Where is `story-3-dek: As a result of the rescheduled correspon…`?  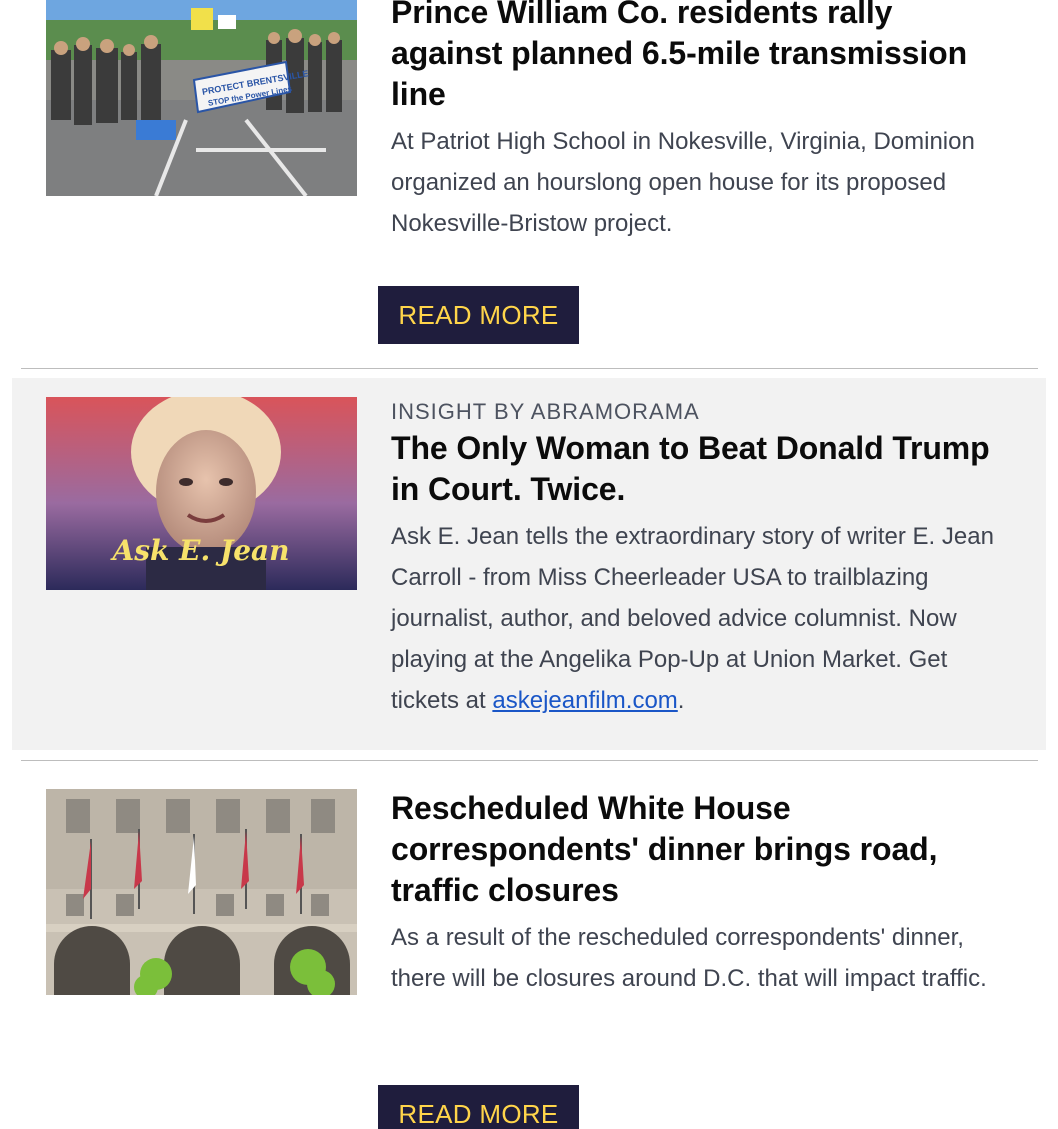 story-3-dek: As a result of the rescheduled correspon… is located at coordinates (689, 958).